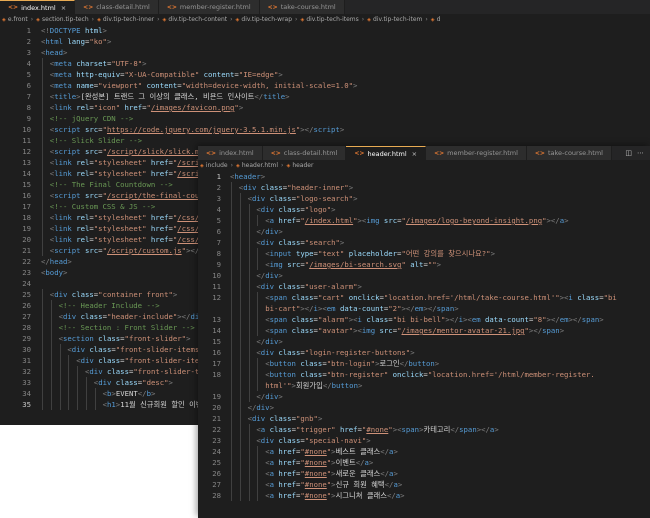 The image size is (650, 518). What do you see at coordinates (91, 151) in the screenshot?
I see `code-token: src` at bounding box center [91, 151].